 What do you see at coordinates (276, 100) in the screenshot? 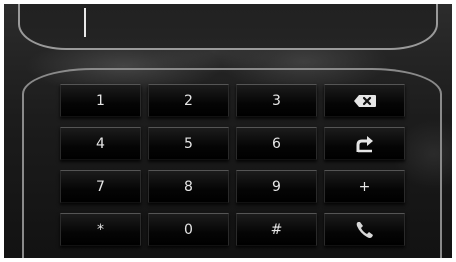
I see `key-3: 3` at bounding box center [276, 100].